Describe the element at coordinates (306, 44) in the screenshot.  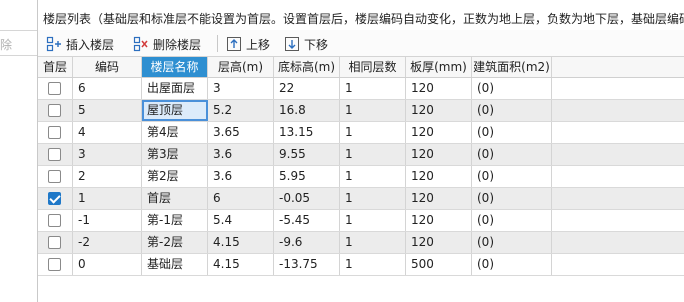
I see `move-down-button: 下移` at that location.